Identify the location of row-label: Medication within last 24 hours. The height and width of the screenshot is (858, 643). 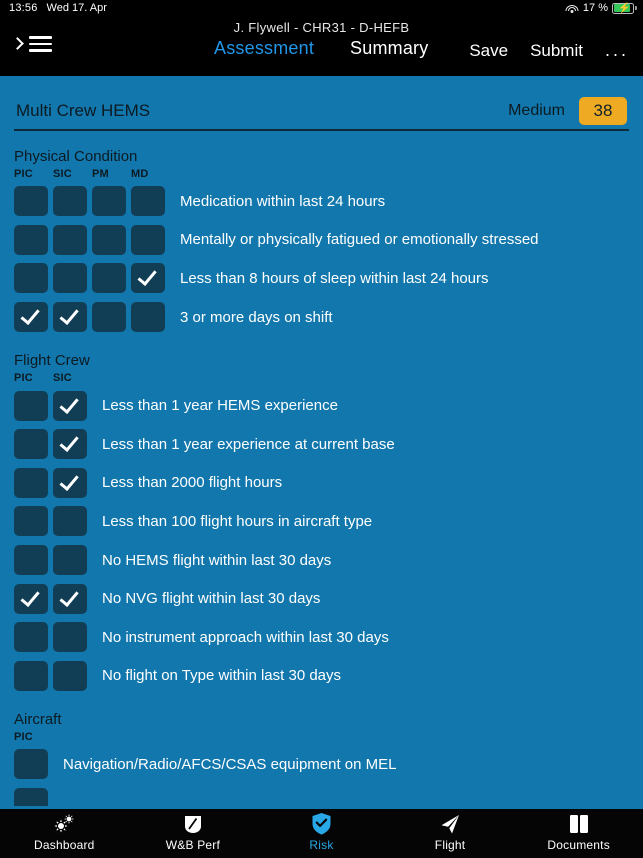
(283, 201).